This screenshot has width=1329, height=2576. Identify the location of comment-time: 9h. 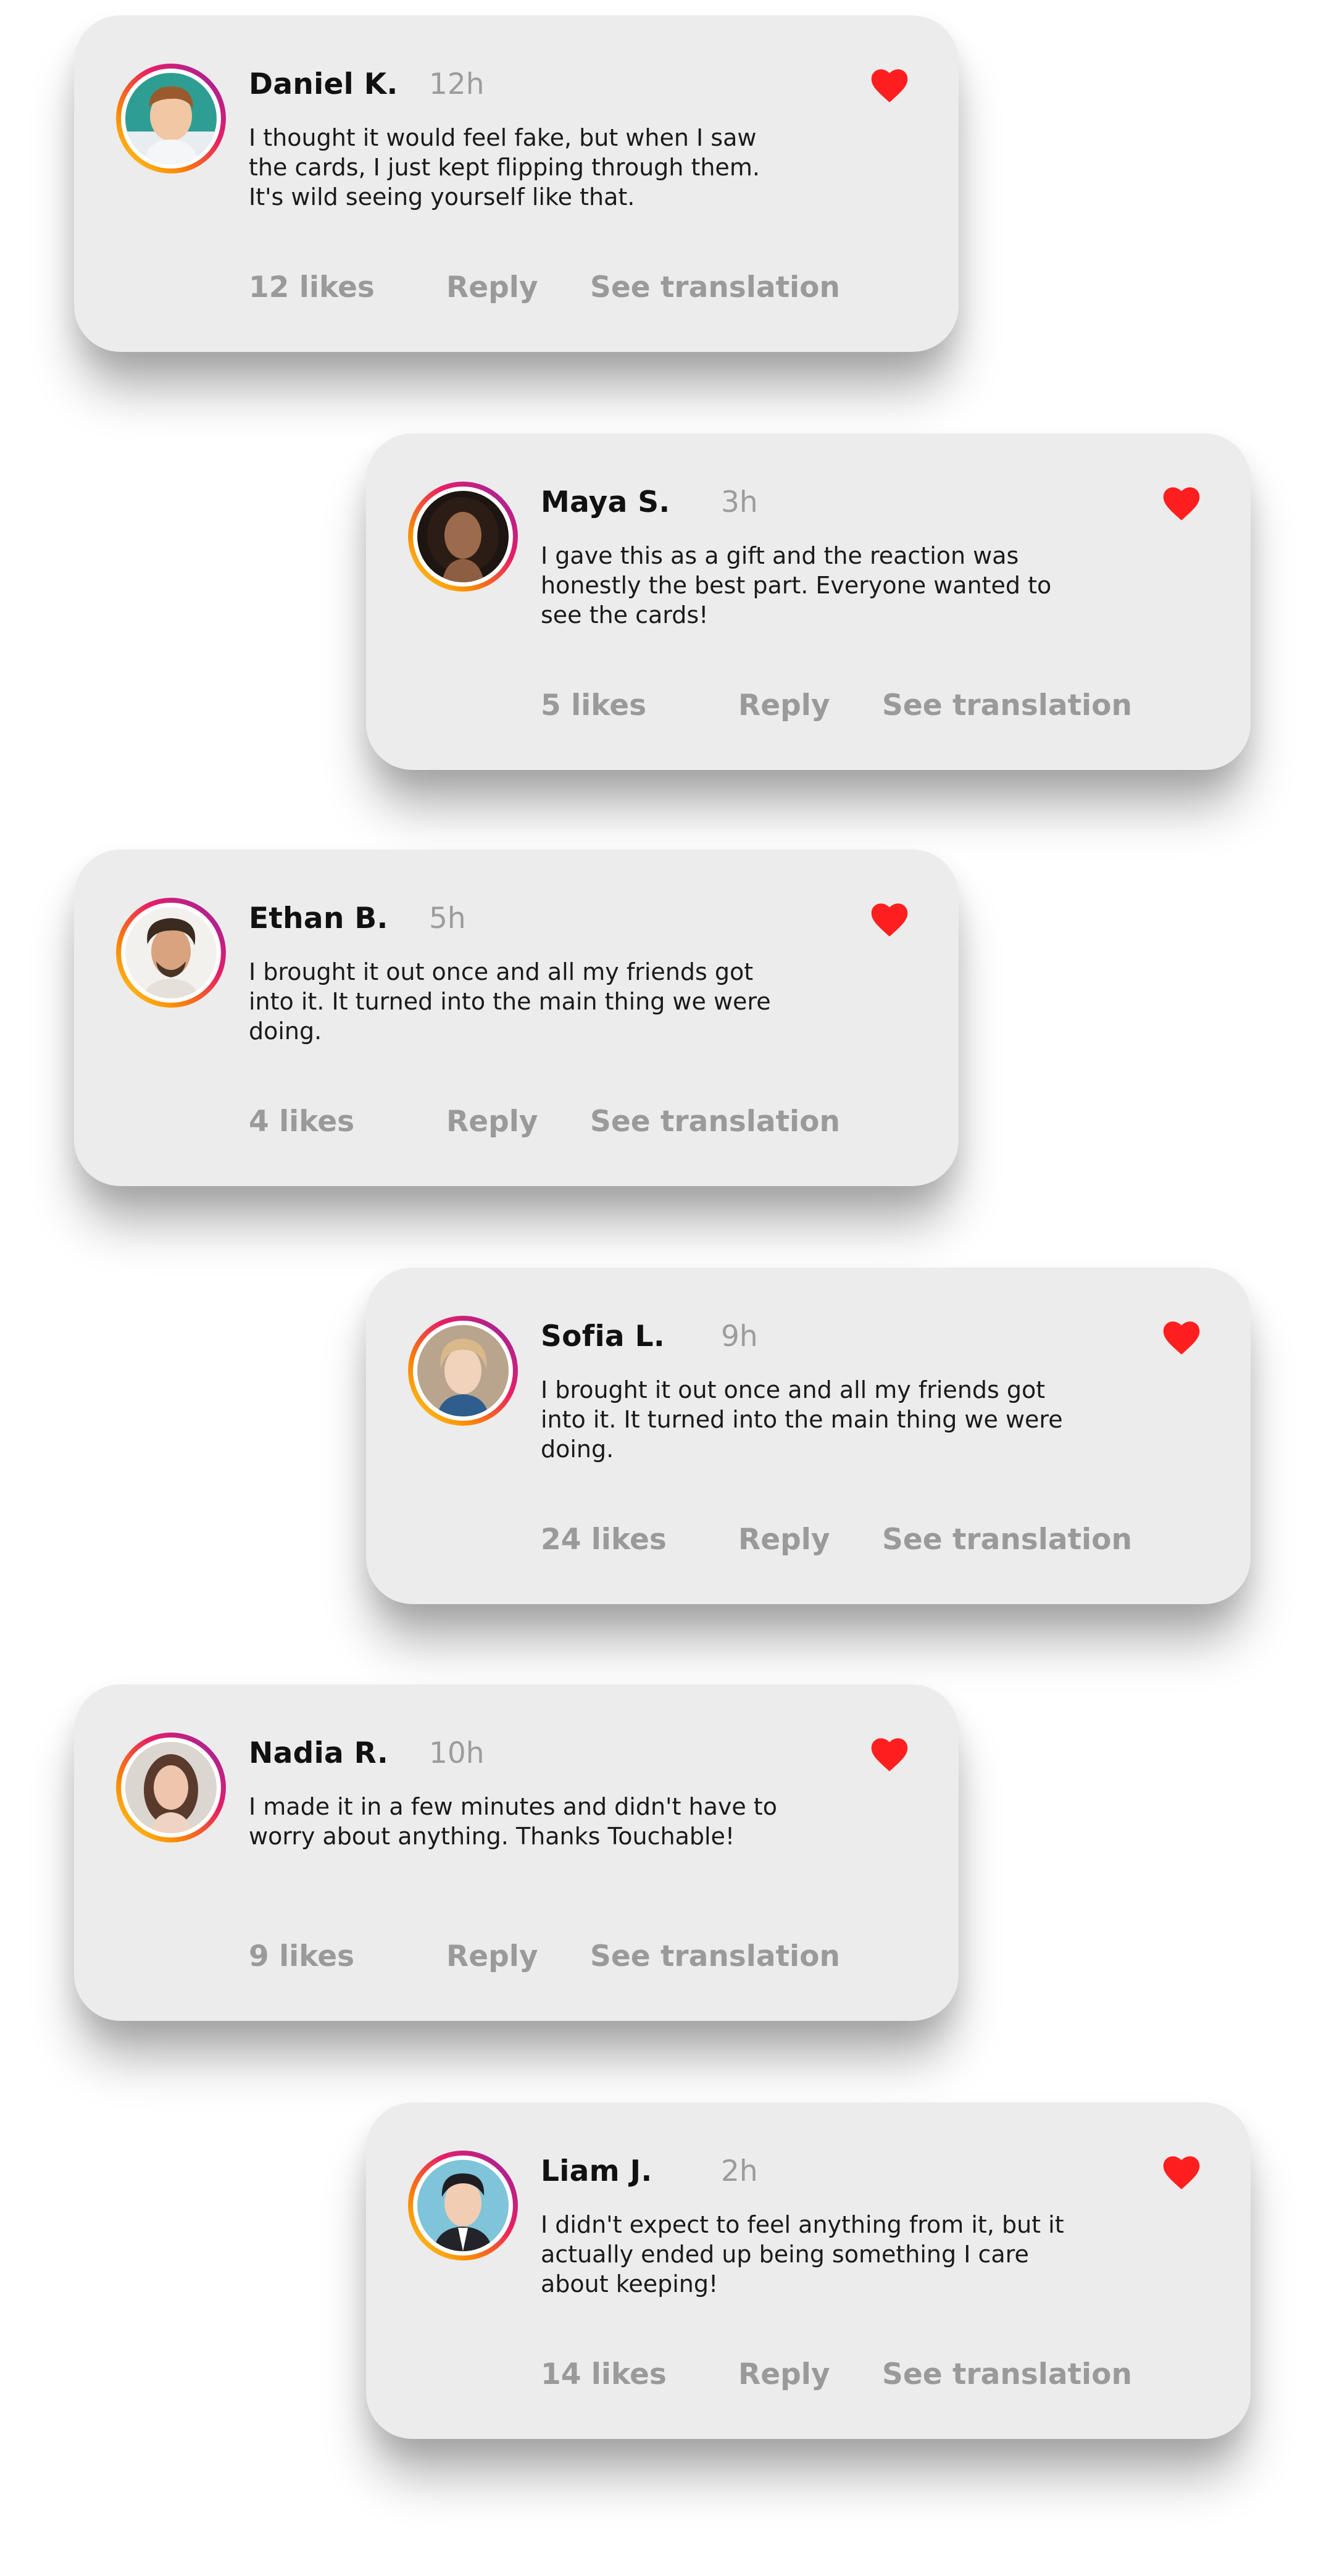
(739, 1336).